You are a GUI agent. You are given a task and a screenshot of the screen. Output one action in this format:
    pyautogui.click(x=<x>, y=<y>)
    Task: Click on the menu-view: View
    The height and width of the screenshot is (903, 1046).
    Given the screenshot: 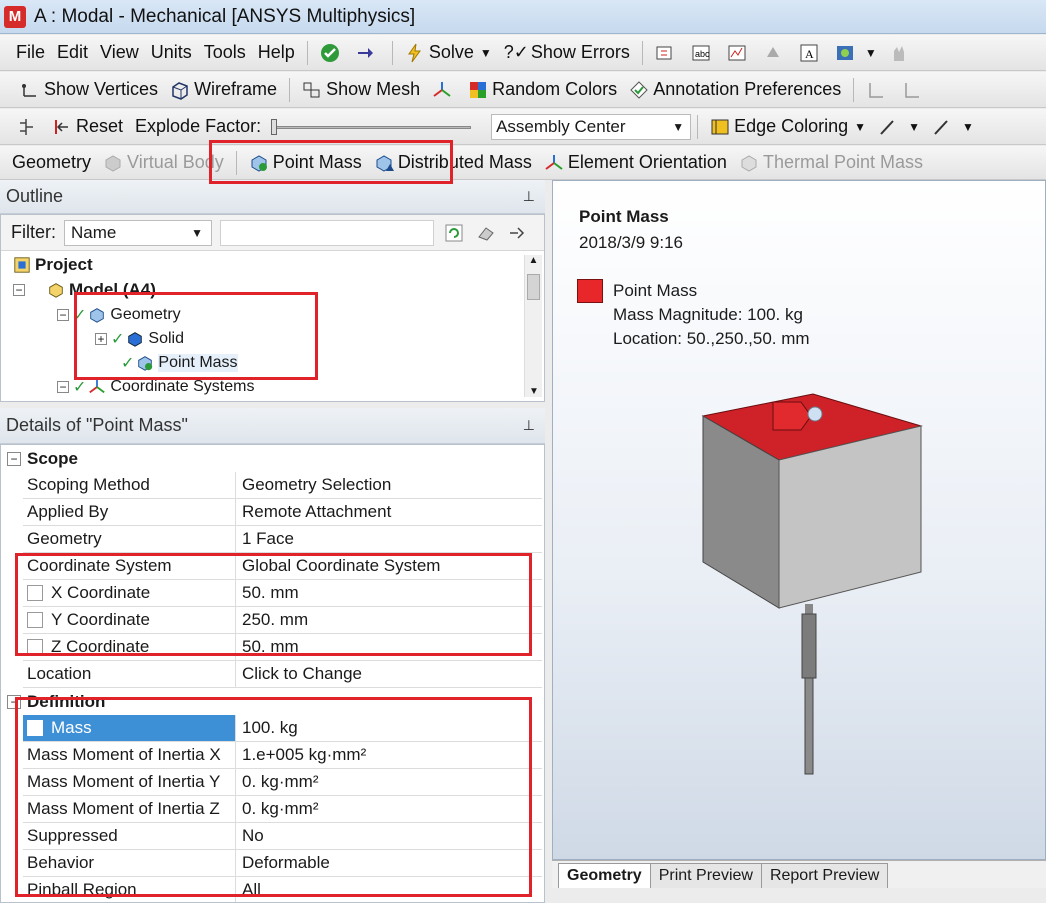 What is the action you would take?
    pyautogui.click(x=119, y=52)
    